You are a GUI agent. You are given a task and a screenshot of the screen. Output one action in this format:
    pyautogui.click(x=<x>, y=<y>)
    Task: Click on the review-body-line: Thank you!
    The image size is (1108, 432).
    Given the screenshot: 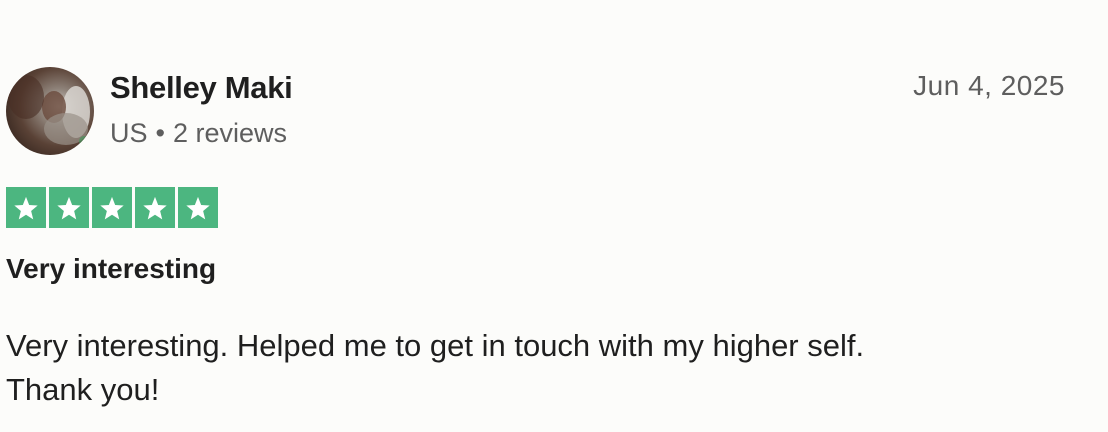 What is the action you would take?
    pyautogui.click(x=83, y=389)
    